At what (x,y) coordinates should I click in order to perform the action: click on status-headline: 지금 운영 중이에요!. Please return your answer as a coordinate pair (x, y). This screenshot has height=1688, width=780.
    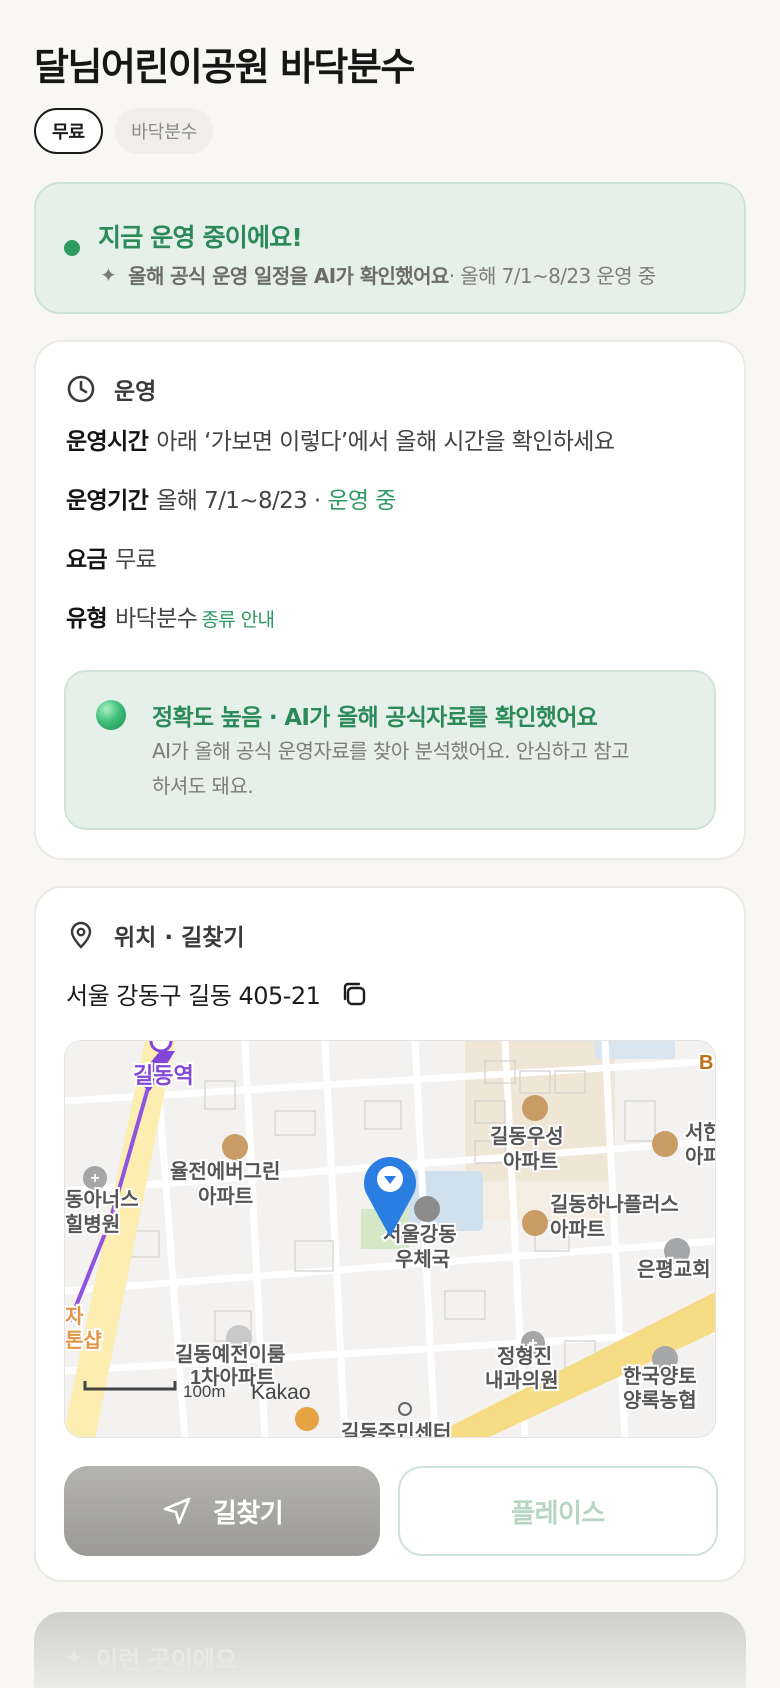
    Looking at the image, I should click on (200, 237).